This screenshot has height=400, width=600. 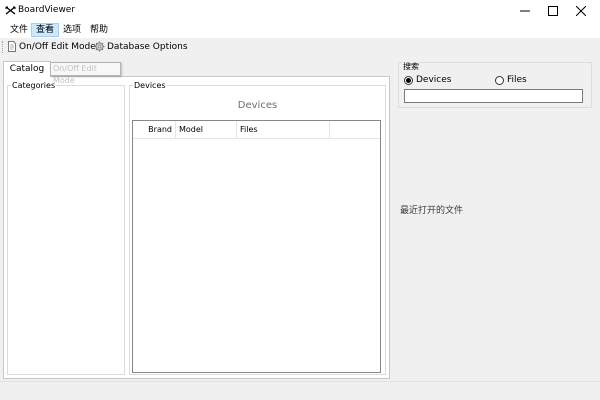 I want to click on menu-help: 帮助, so click(x=99, y=30).